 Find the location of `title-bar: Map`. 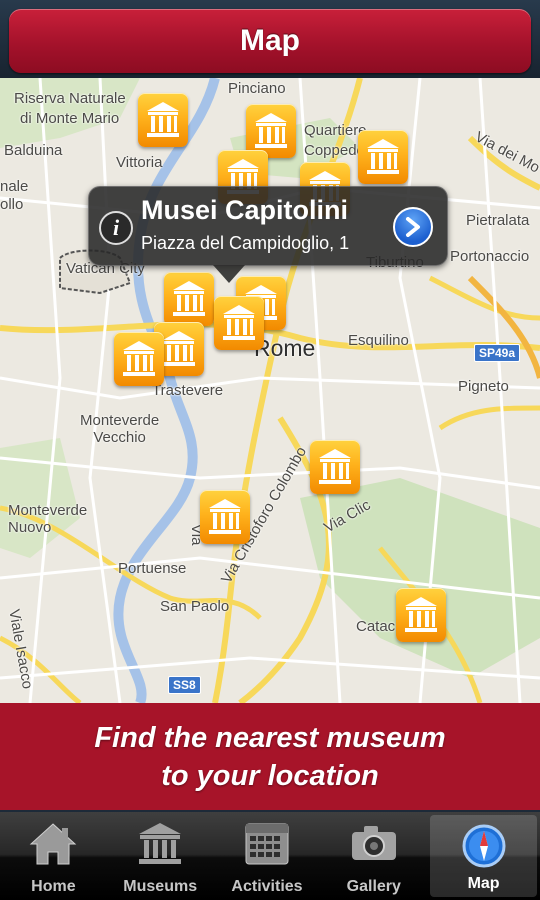

title-bar: Map is located at coordinates (270, 41).